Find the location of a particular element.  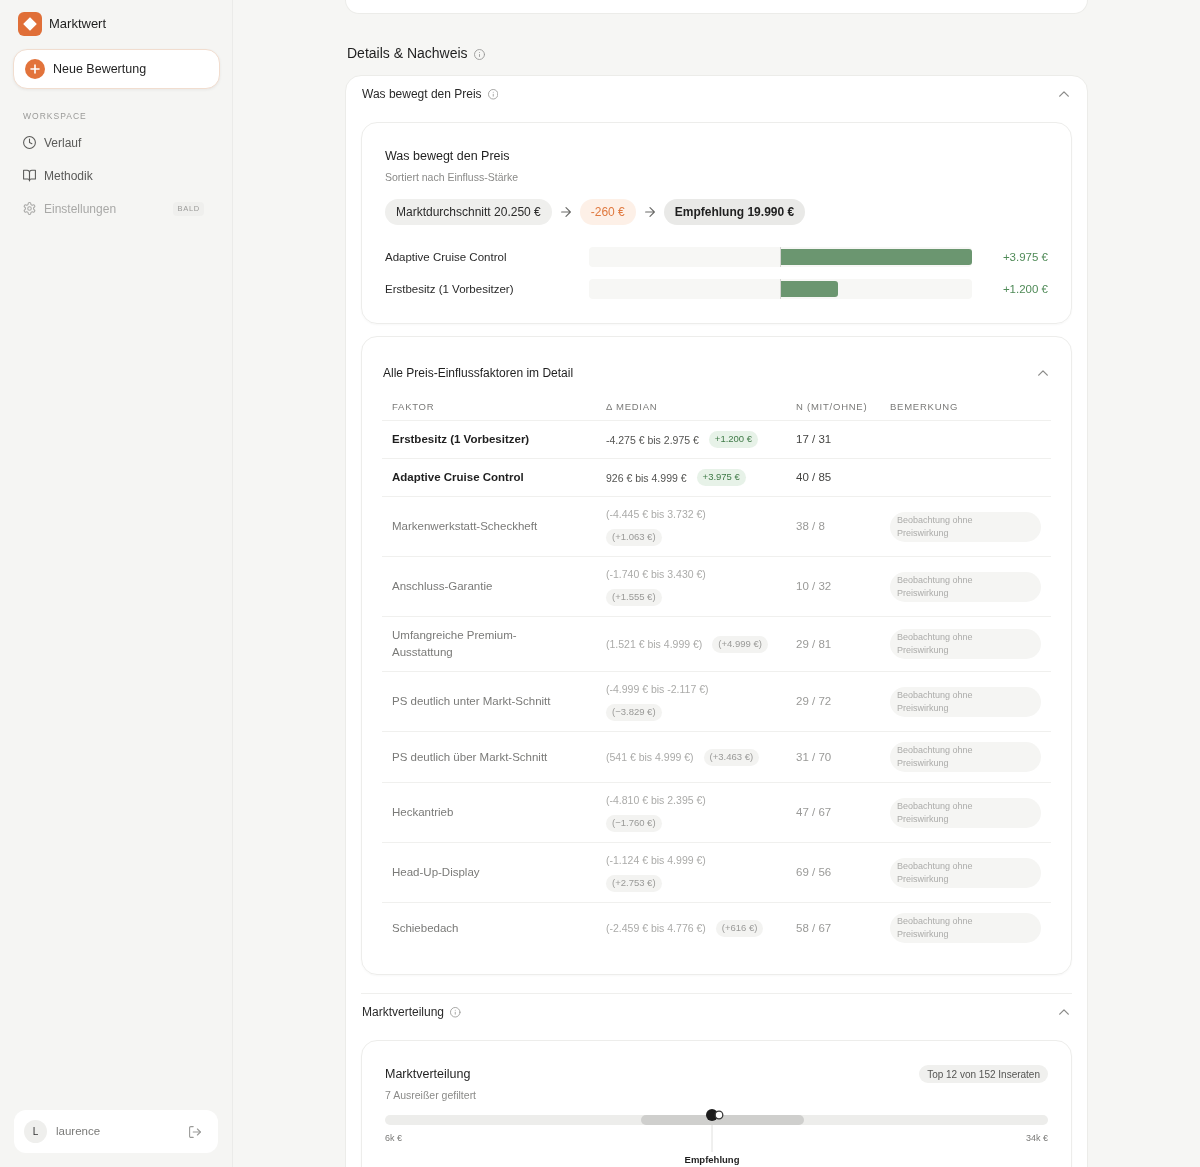

sample-count: 17 / 31 is located at coordinates (814, 439).